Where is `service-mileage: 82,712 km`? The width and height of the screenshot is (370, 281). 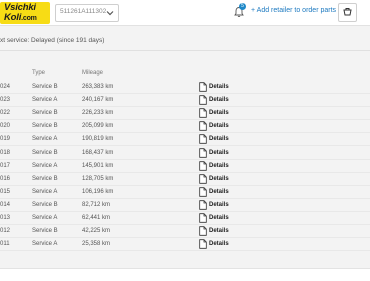
service-mileage: 82,712 km is located at coordinates (96, 204).